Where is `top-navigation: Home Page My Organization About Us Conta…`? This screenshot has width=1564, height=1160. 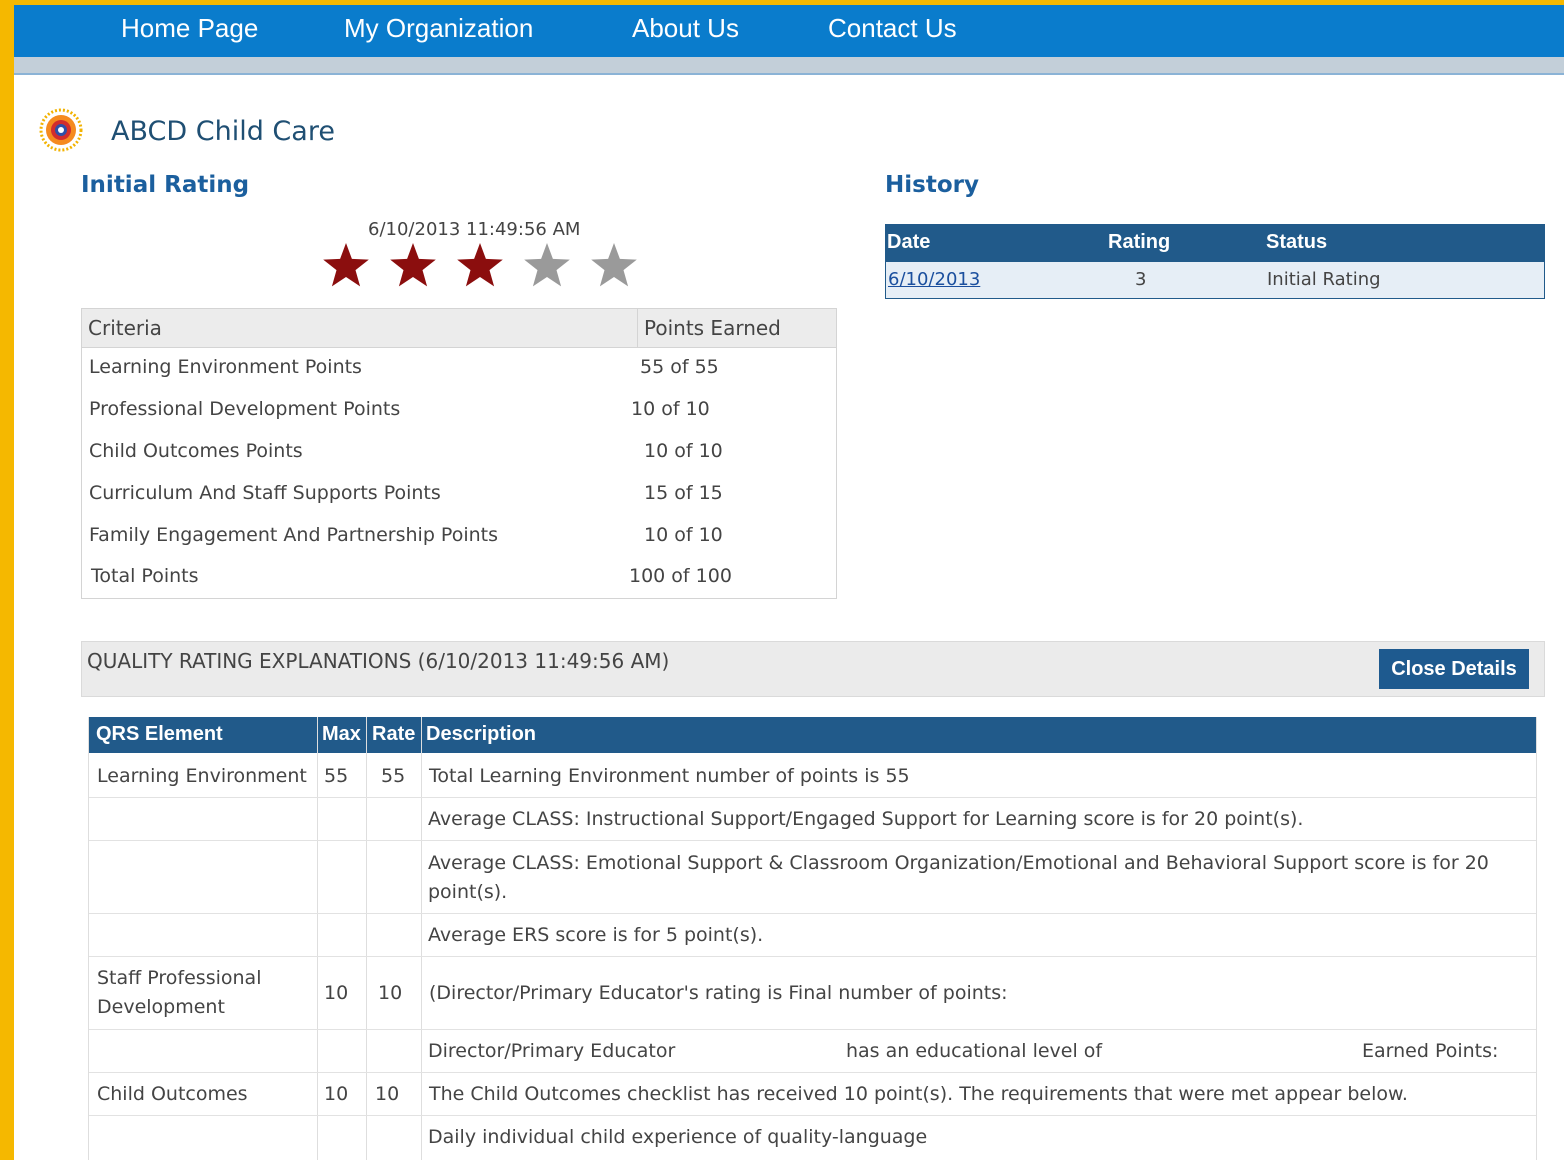
top-navigation: Home Page My Organization About Us Conta… is located at coordinates (789, 31).